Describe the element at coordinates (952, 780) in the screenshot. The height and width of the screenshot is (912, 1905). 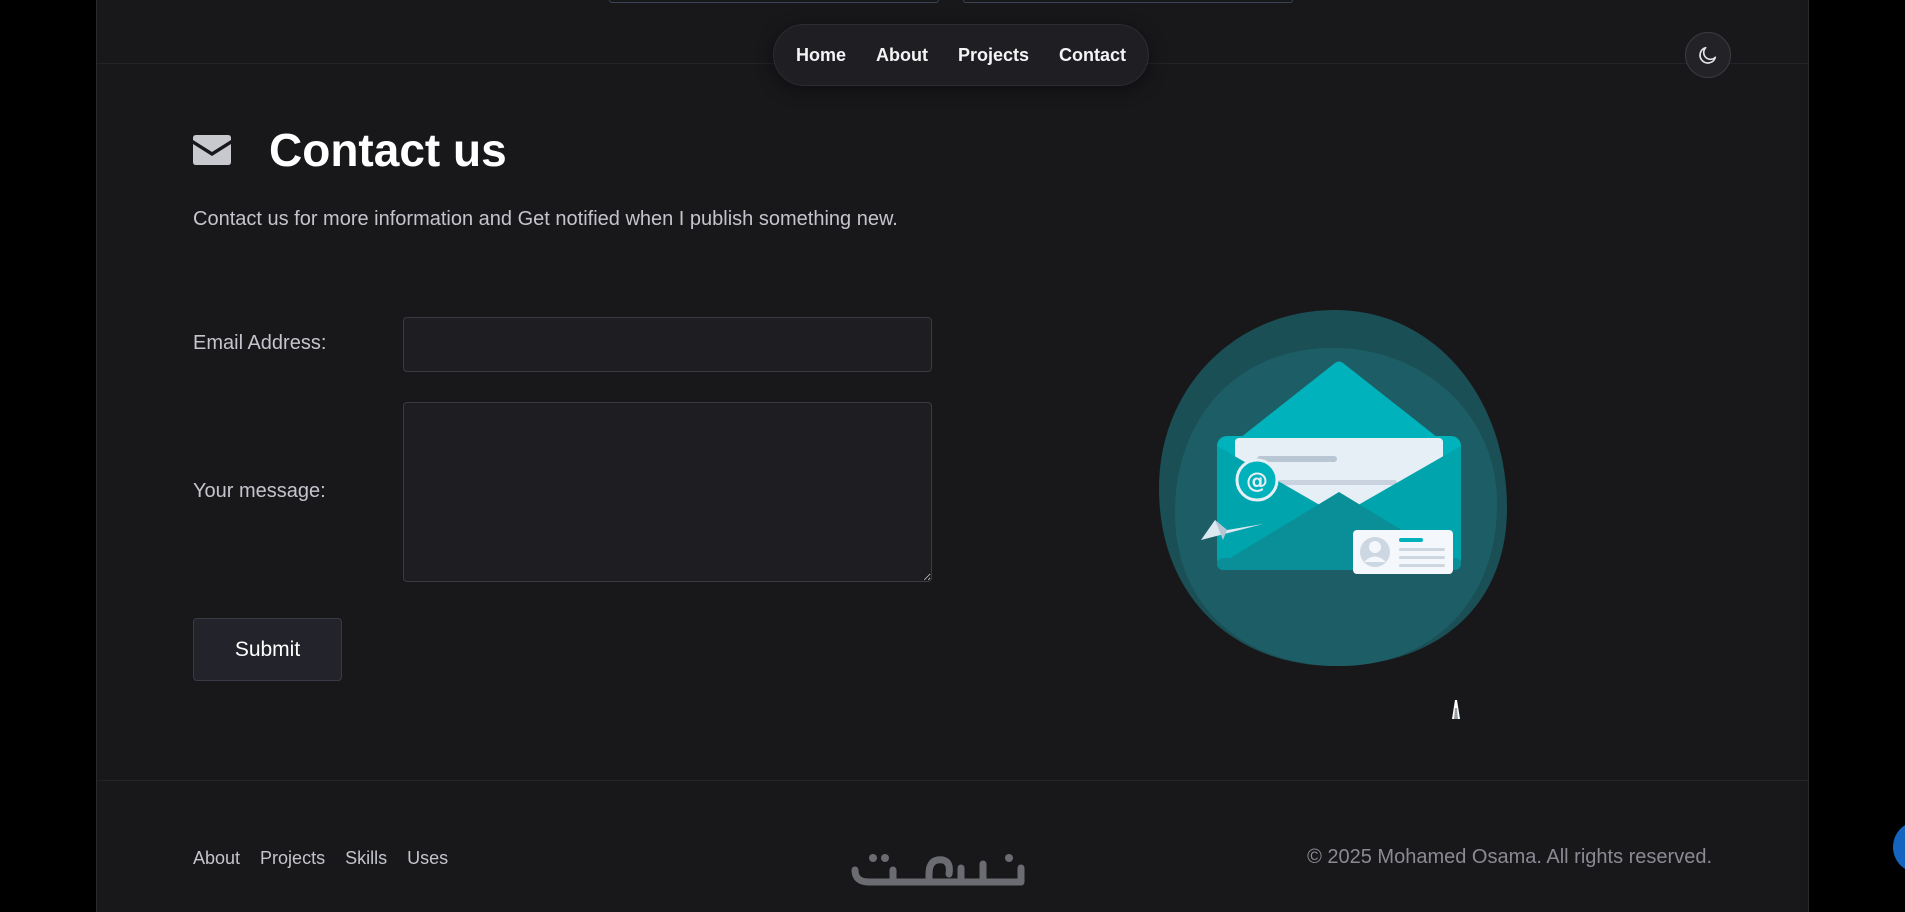
I see `footer-divider` at that location.